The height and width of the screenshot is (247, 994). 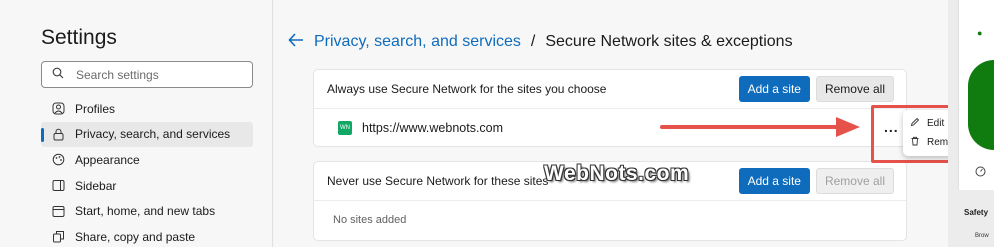 I want to click on search-box, so click(x=147, y=74).